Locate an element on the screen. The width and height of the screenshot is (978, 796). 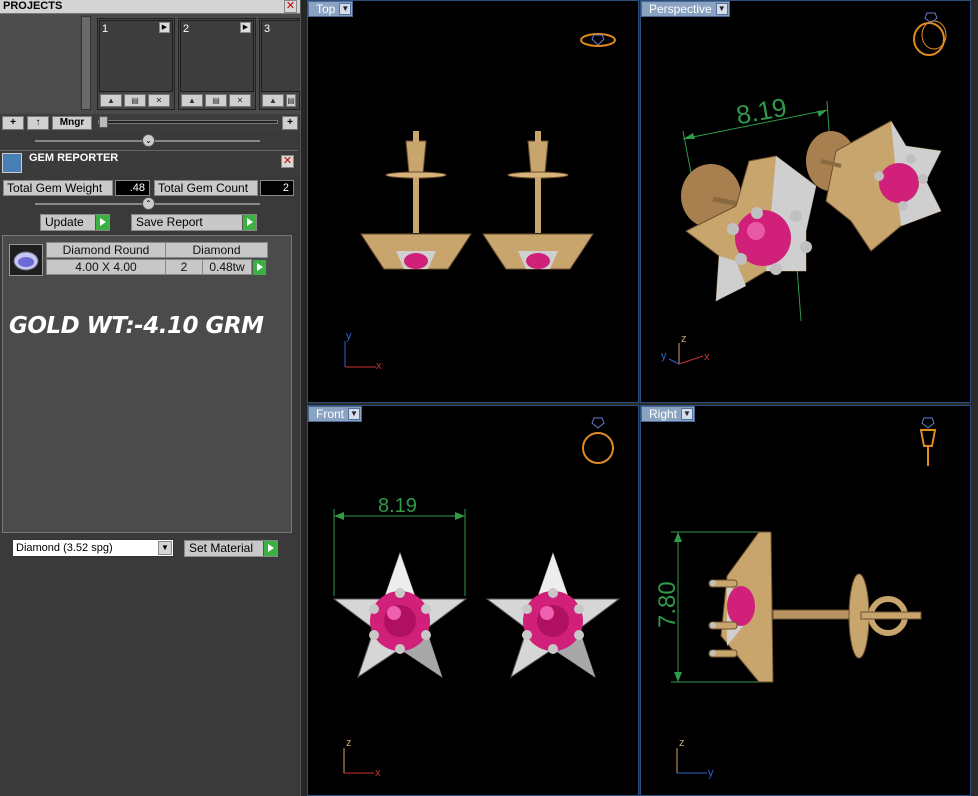
projects-scrollbar is located at coordinates (86, 63).